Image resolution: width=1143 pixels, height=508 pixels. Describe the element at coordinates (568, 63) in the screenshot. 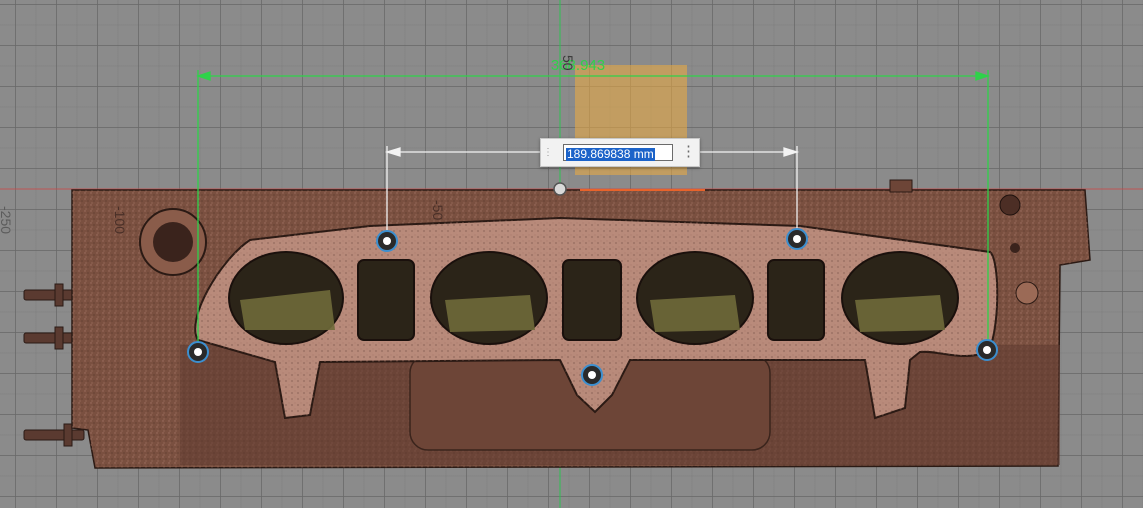

I see `ruler-label-top: 50` at that location.